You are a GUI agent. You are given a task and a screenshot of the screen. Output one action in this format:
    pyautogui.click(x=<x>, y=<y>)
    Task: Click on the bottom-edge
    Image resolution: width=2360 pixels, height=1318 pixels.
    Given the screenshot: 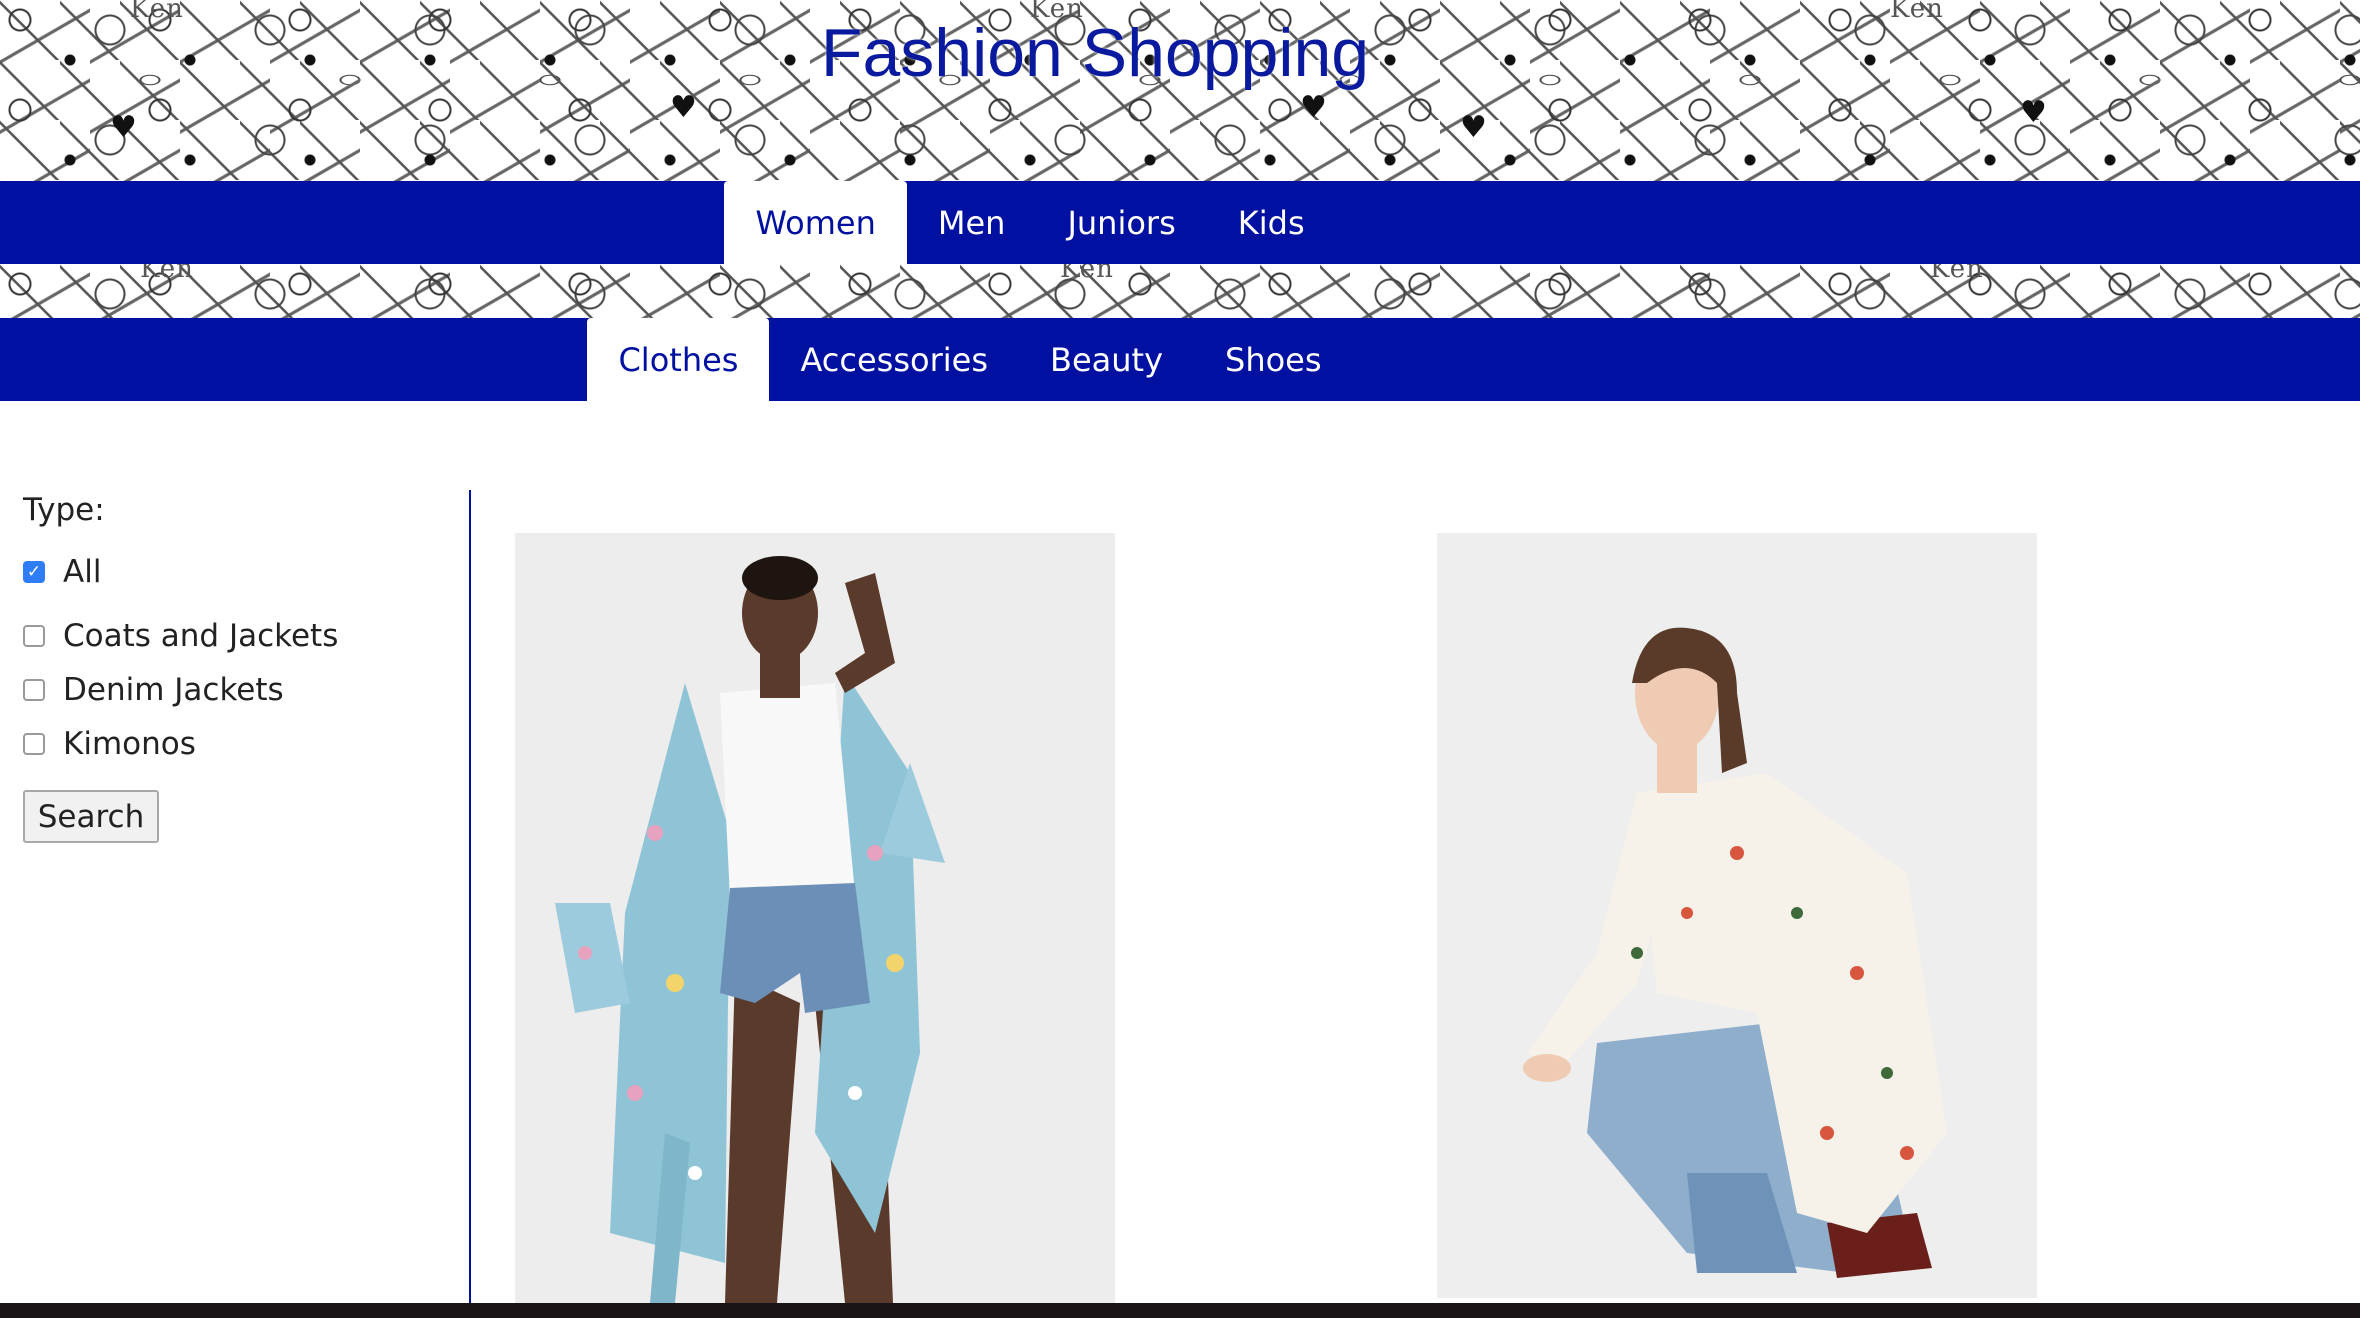 What is the action you would take?
    pyautogui.click(x=1180, y=1310)
    